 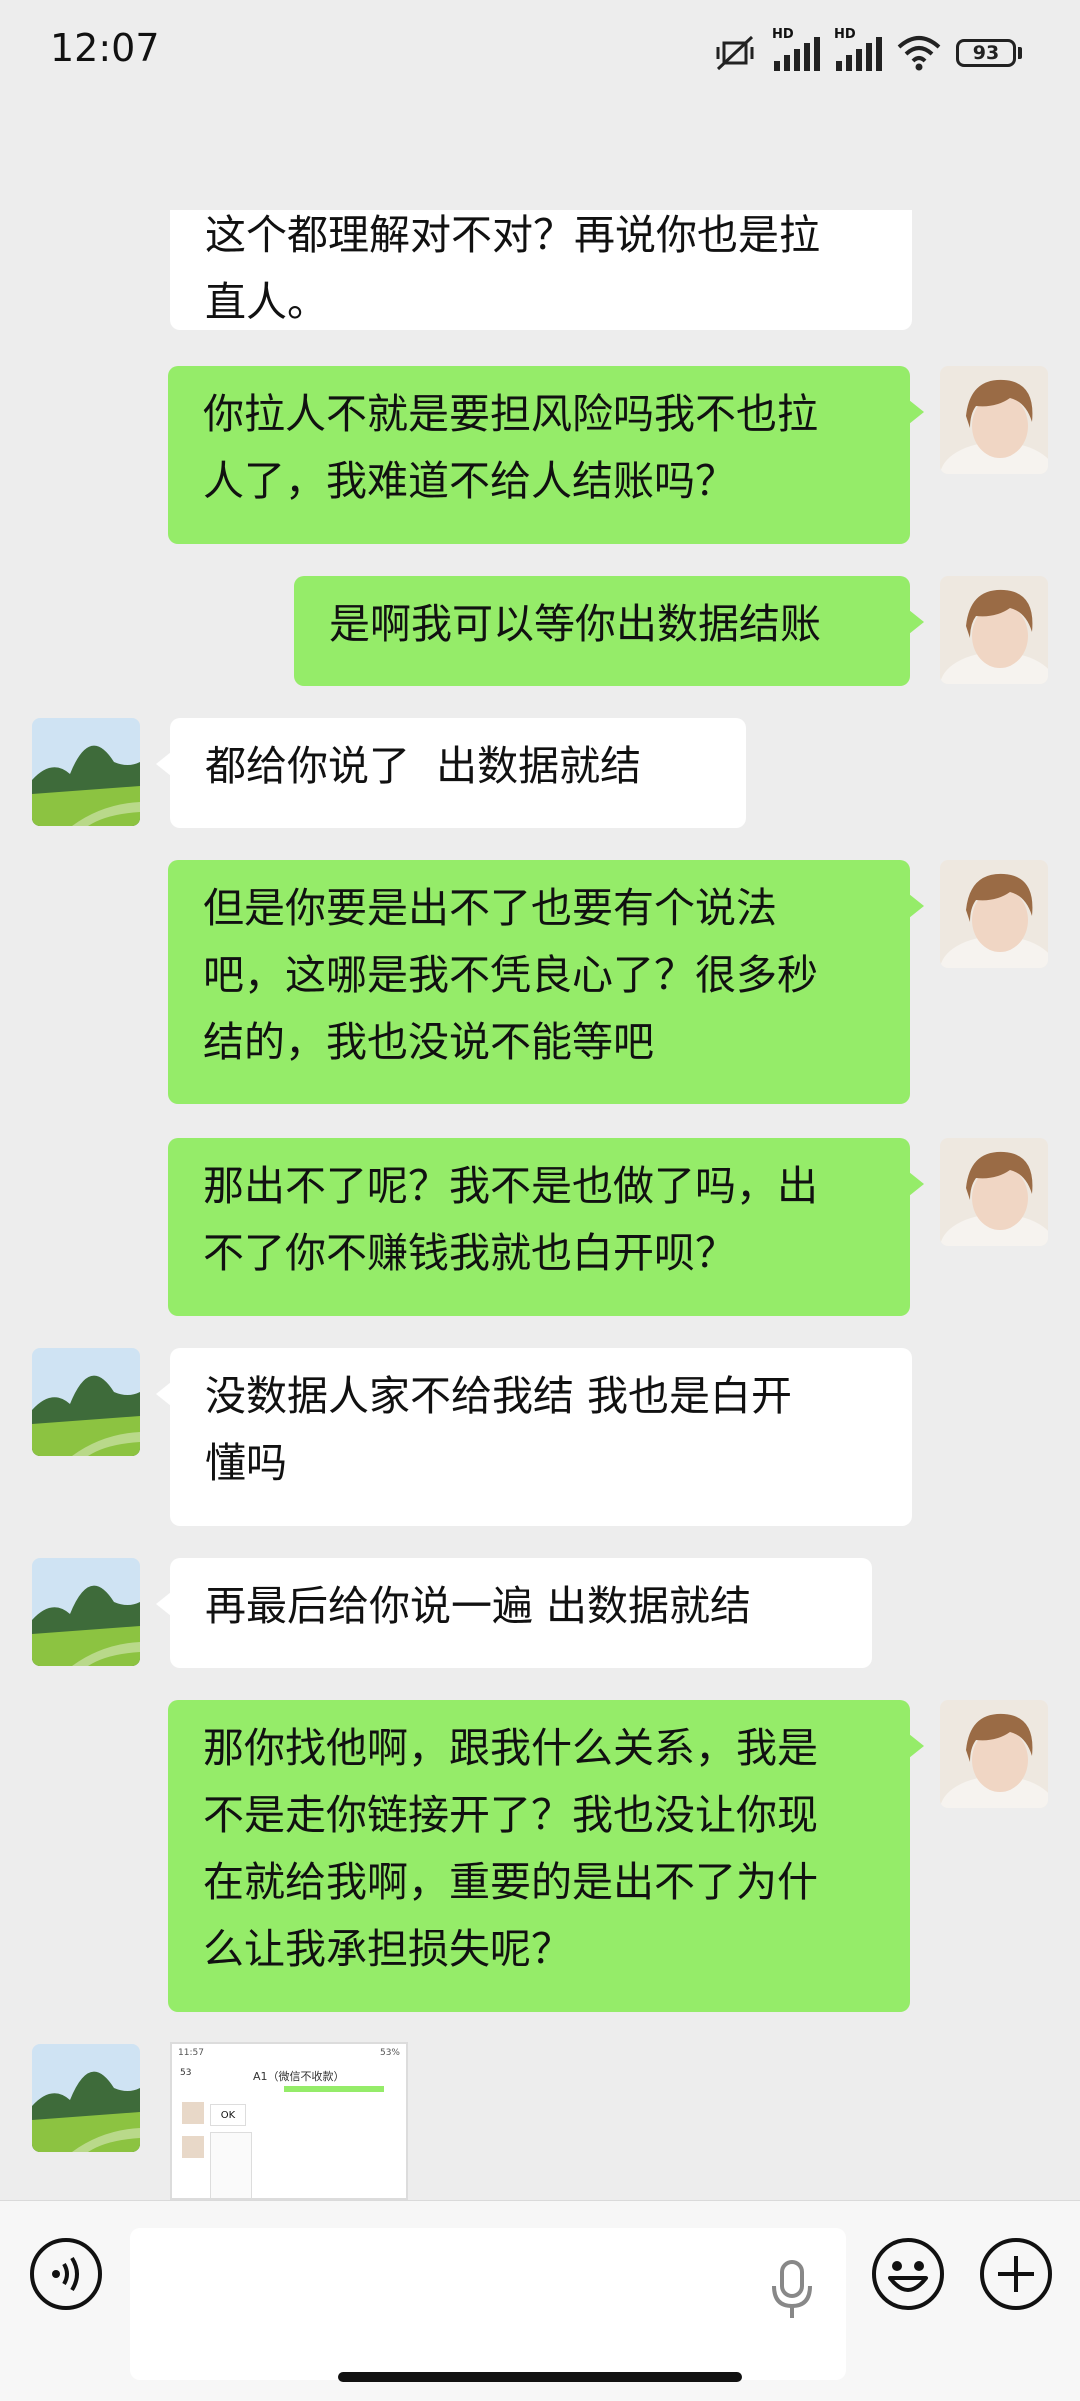 What do you see at coordinates (510, 1186) in the screenshot?
I see `message-line: 那出不了呢？我不是也做了吗，出` at bounding box center [510, 1186].